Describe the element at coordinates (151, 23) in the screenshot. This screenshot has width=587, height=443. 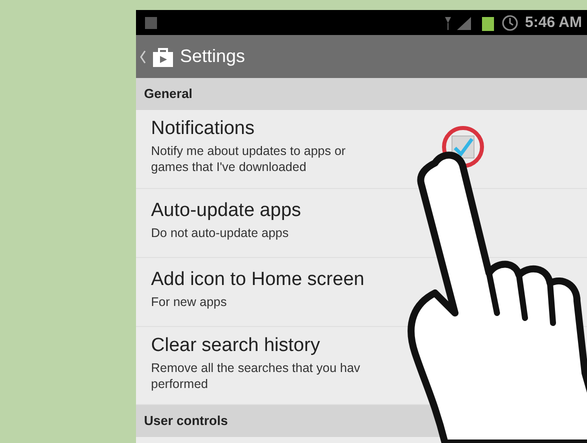
I see `notification-icon` at that location.